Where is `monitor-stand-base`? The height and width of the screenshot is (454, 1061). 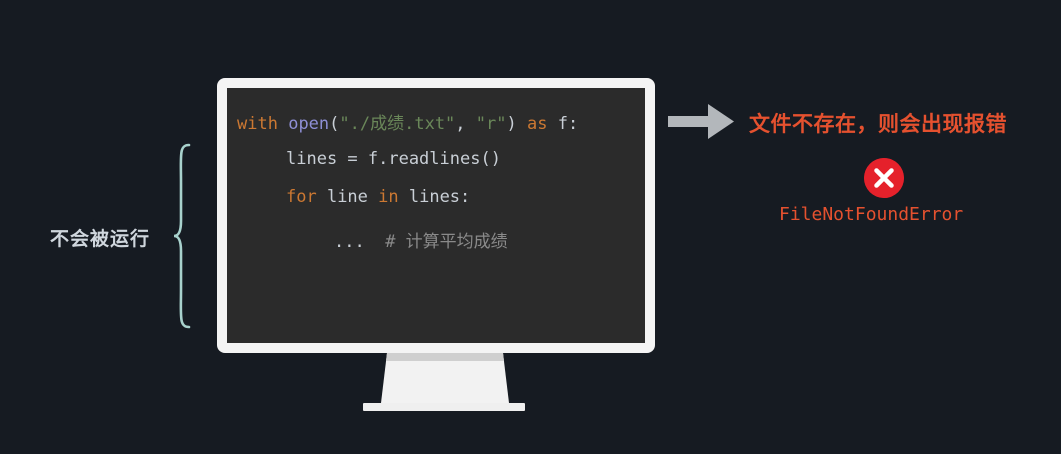
monitor-stand-base is located at coordinates (444, 407).